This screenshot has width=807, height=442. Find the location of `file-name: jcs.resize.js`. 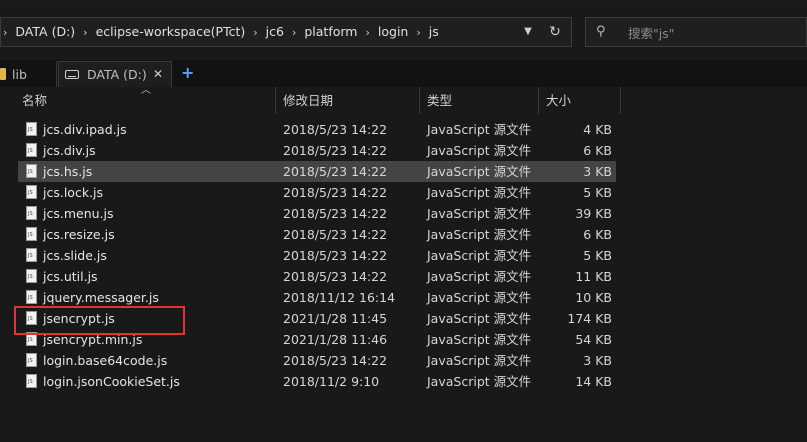

file-name: jcs.resize.js is located at coordinates (79, 234).